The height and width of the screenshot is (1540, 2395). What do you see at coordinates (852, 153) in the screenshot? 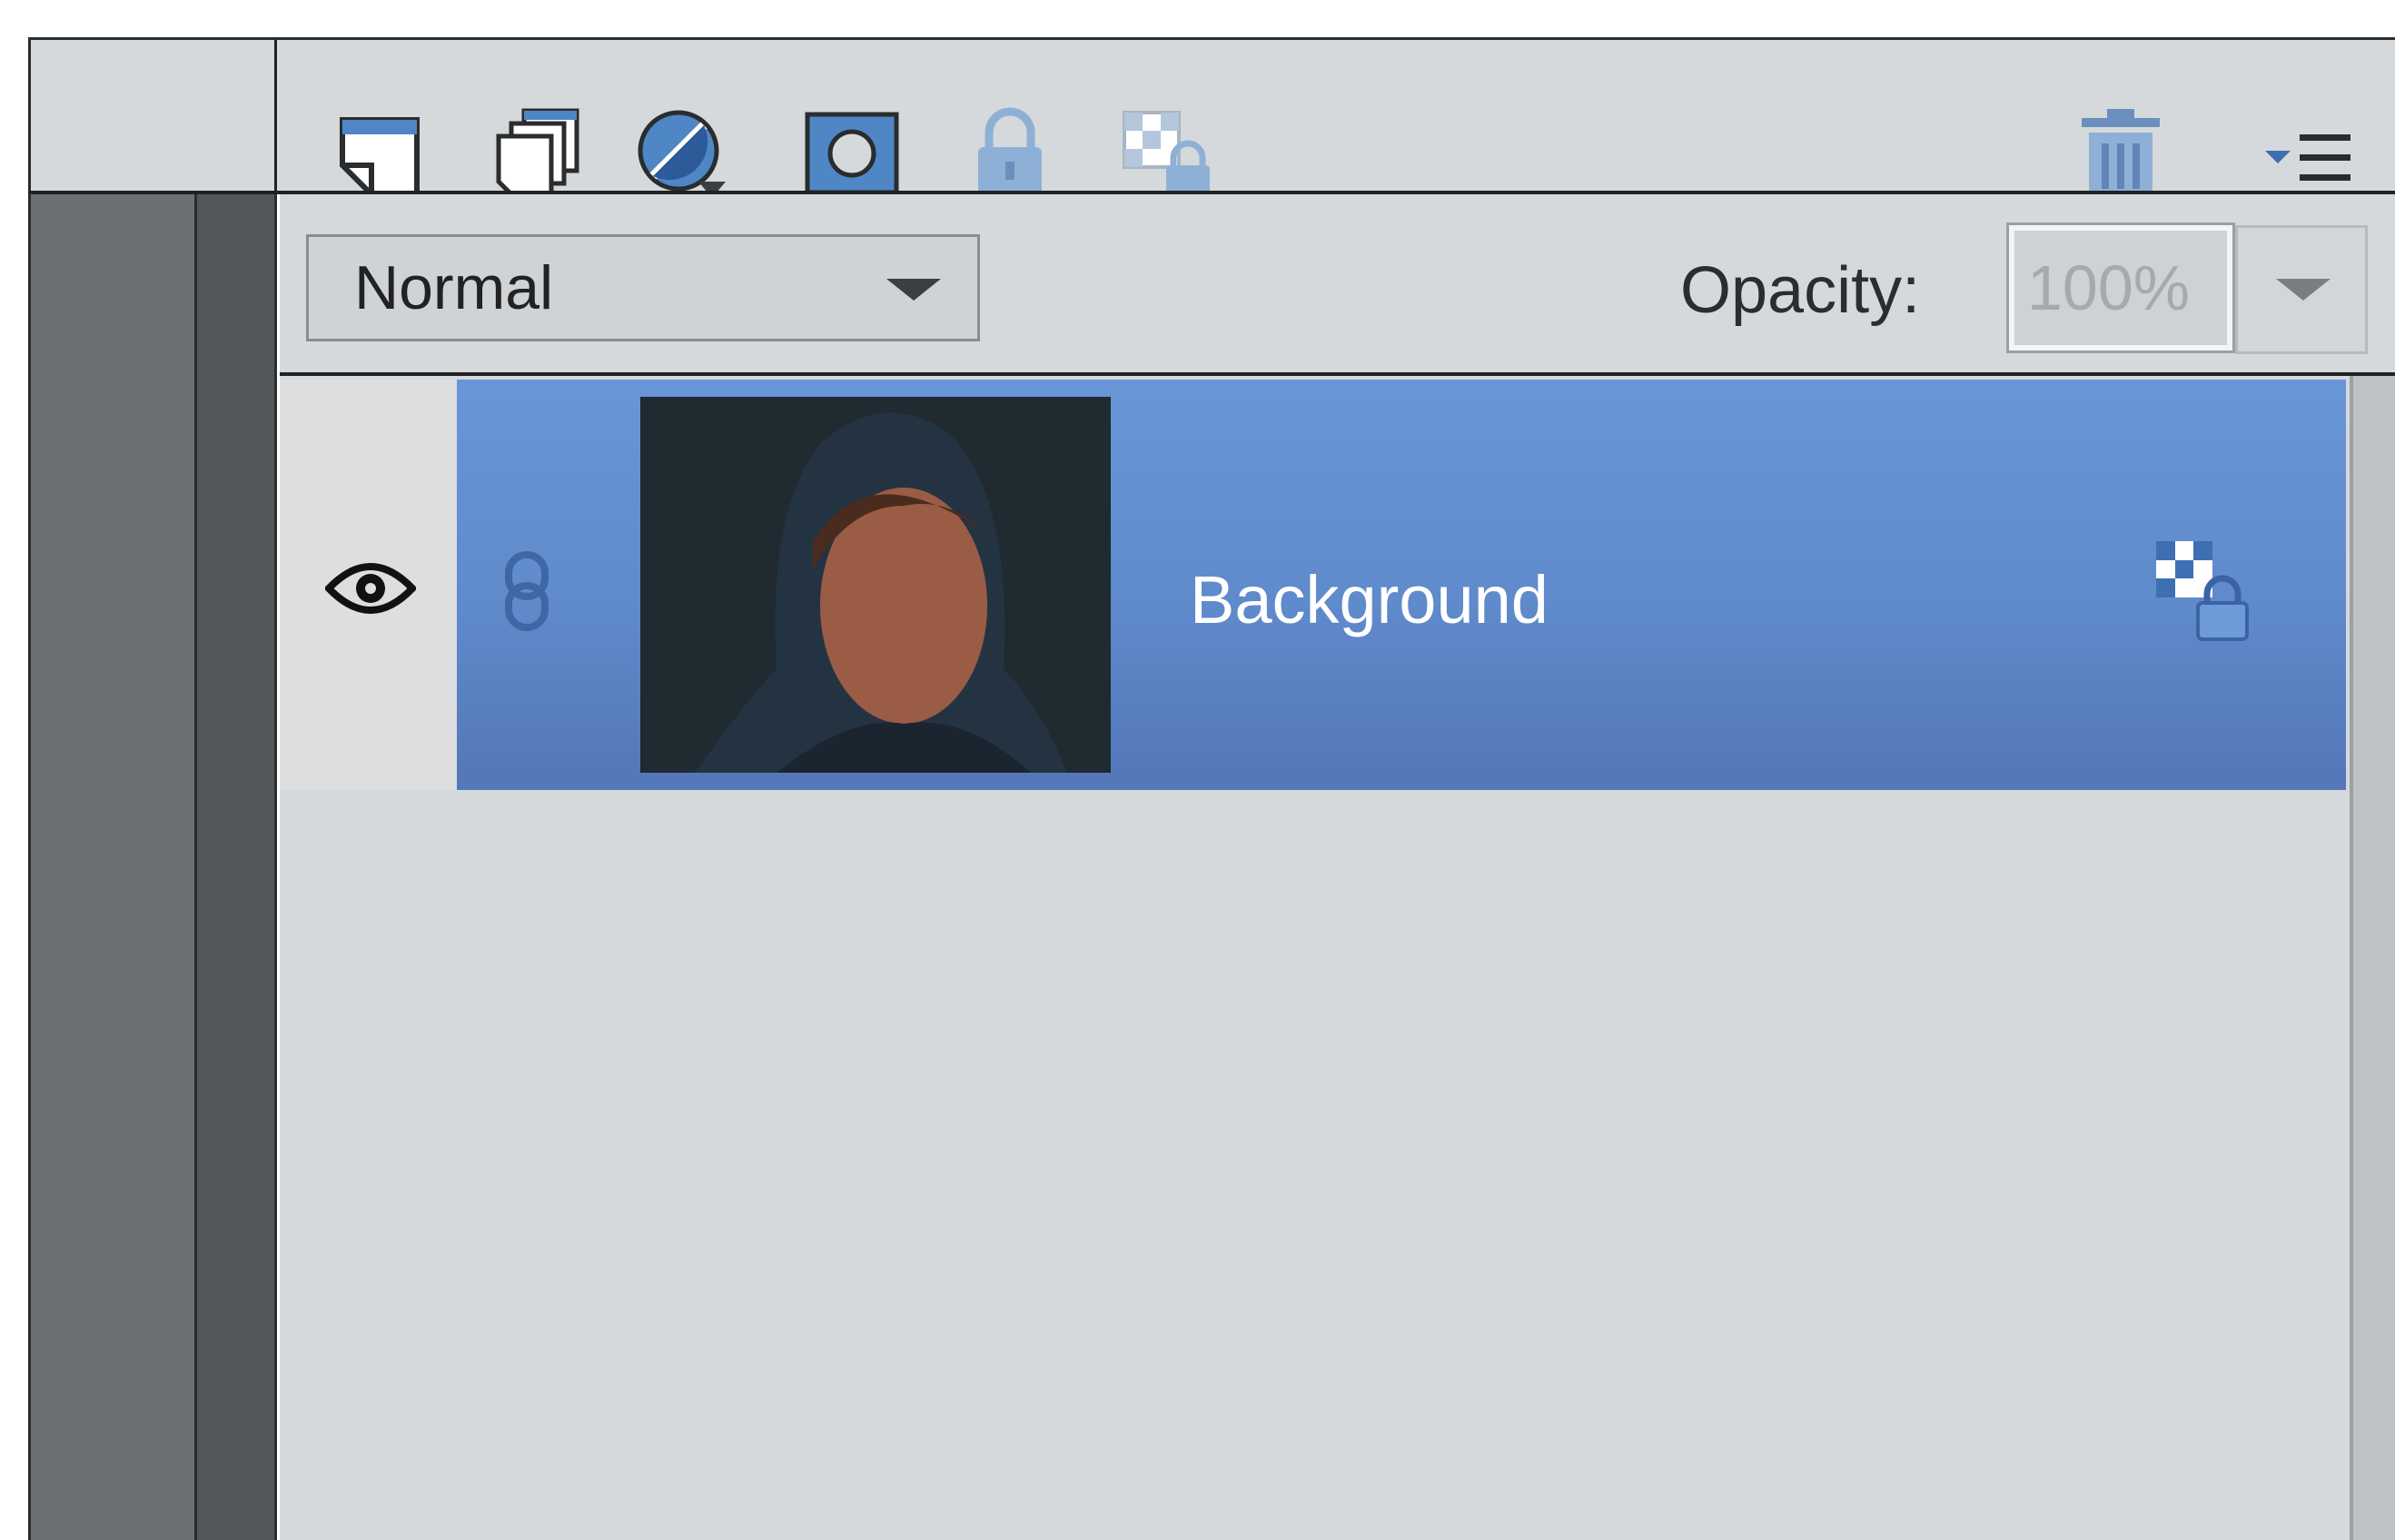
I see `layer-mask-icon` at bounding box center [852, 153].